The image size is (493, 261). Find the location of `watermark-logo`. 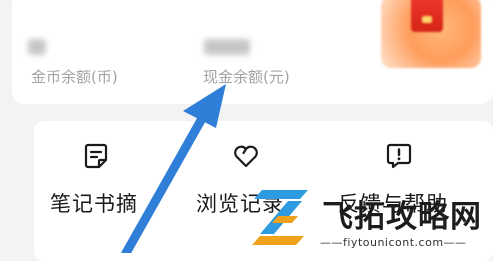

watermark-logo is located at coordinates (280, 217).